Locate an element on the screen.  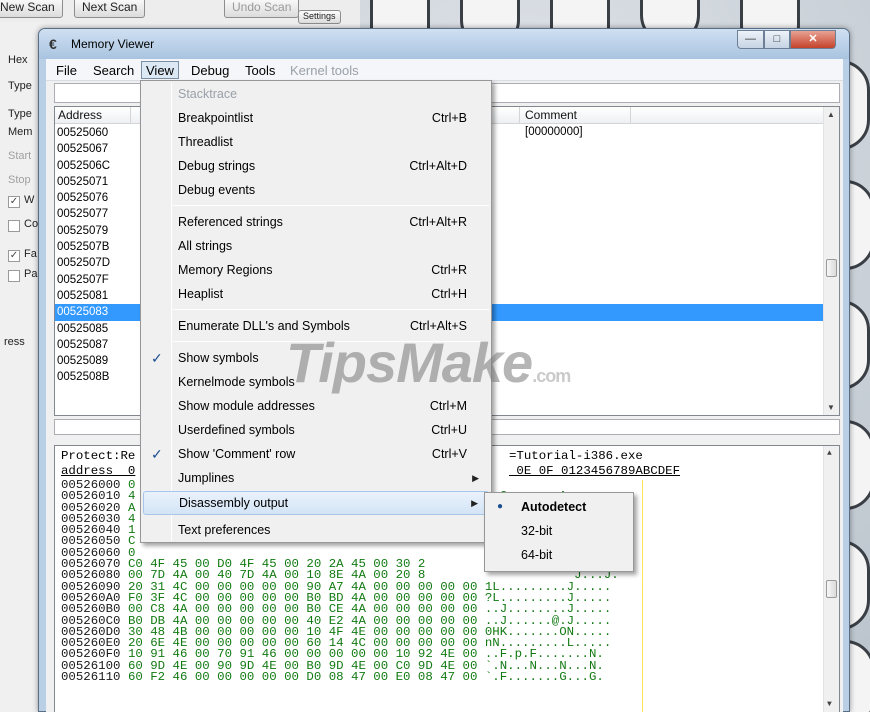
menu-item-stacktrace: Stacktrace is located at coordinates (316, 95).